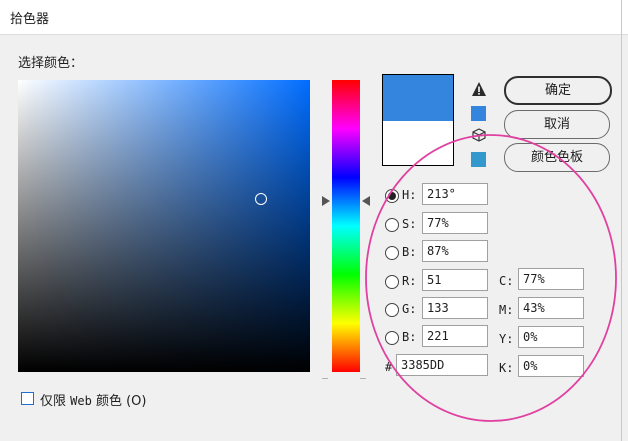 This screenshot has height=441, width=628. I want to click on label-hex: #, so click(389, 367).